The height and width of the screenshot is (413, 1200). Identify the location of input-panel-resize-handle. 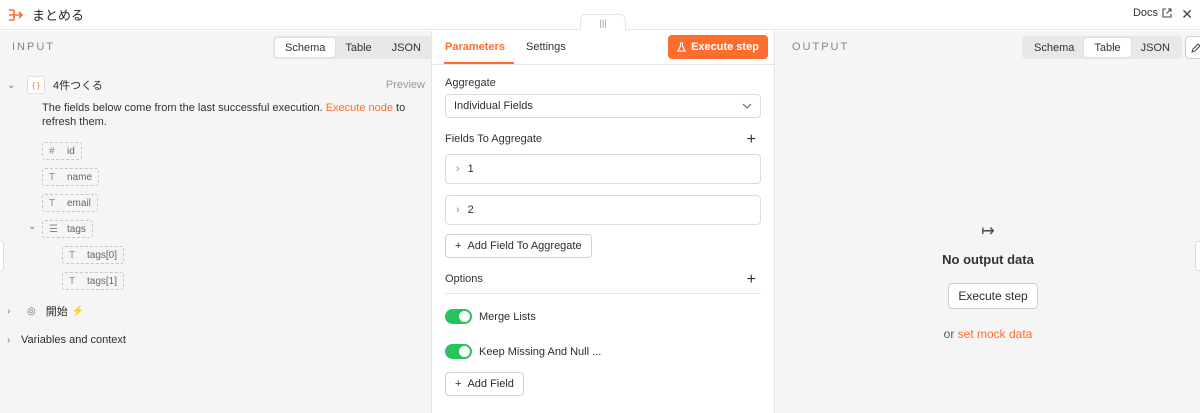
(2, 256).